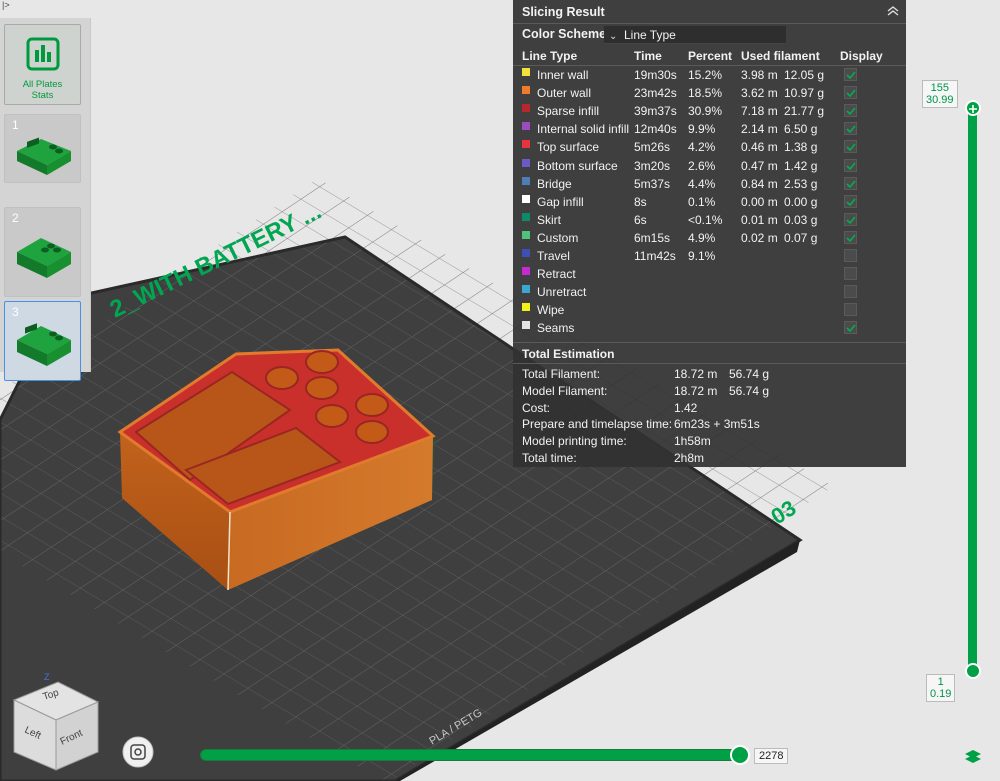 The image size is (1000, 781). I want to click on estimation-value: 18.72 m, so click(696, 374).